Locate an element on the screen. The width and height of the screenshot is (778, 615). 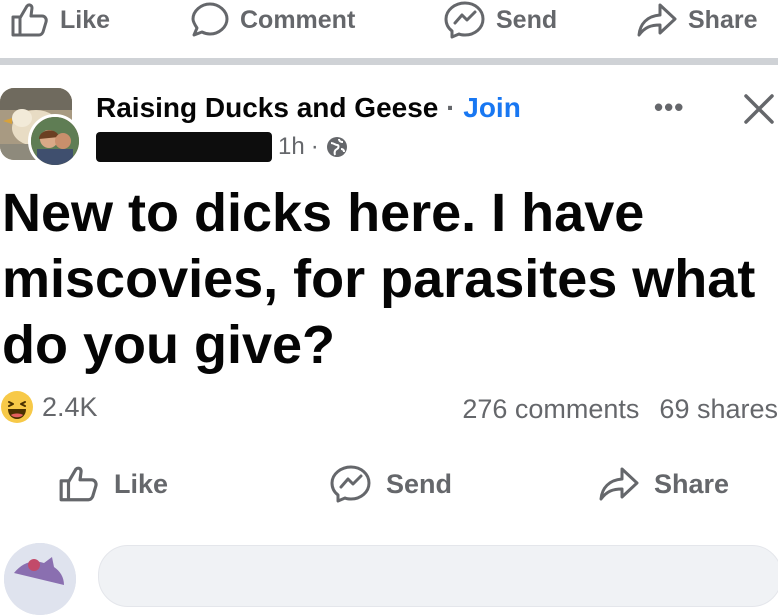
send-button: Send is located at coordinates (391, 484).